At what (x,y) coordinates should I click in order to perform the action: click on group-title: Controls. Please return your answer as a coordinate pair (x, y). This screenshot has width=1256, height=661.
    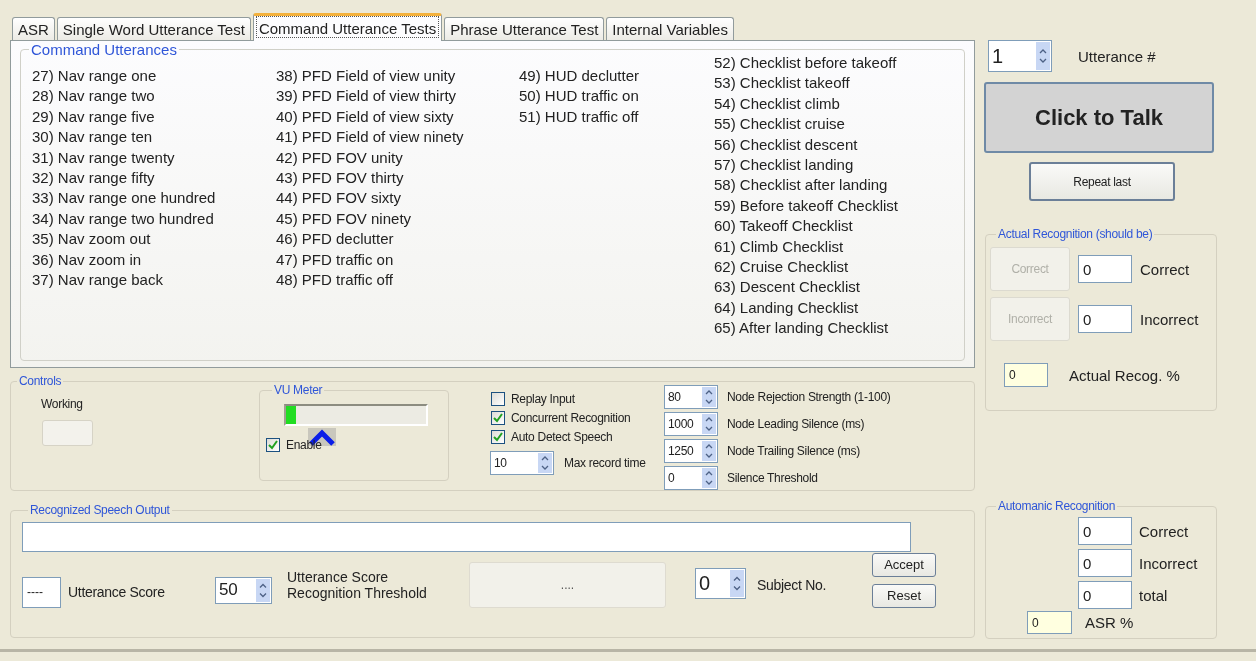
    Looking at the image, I should click on (40, 381).